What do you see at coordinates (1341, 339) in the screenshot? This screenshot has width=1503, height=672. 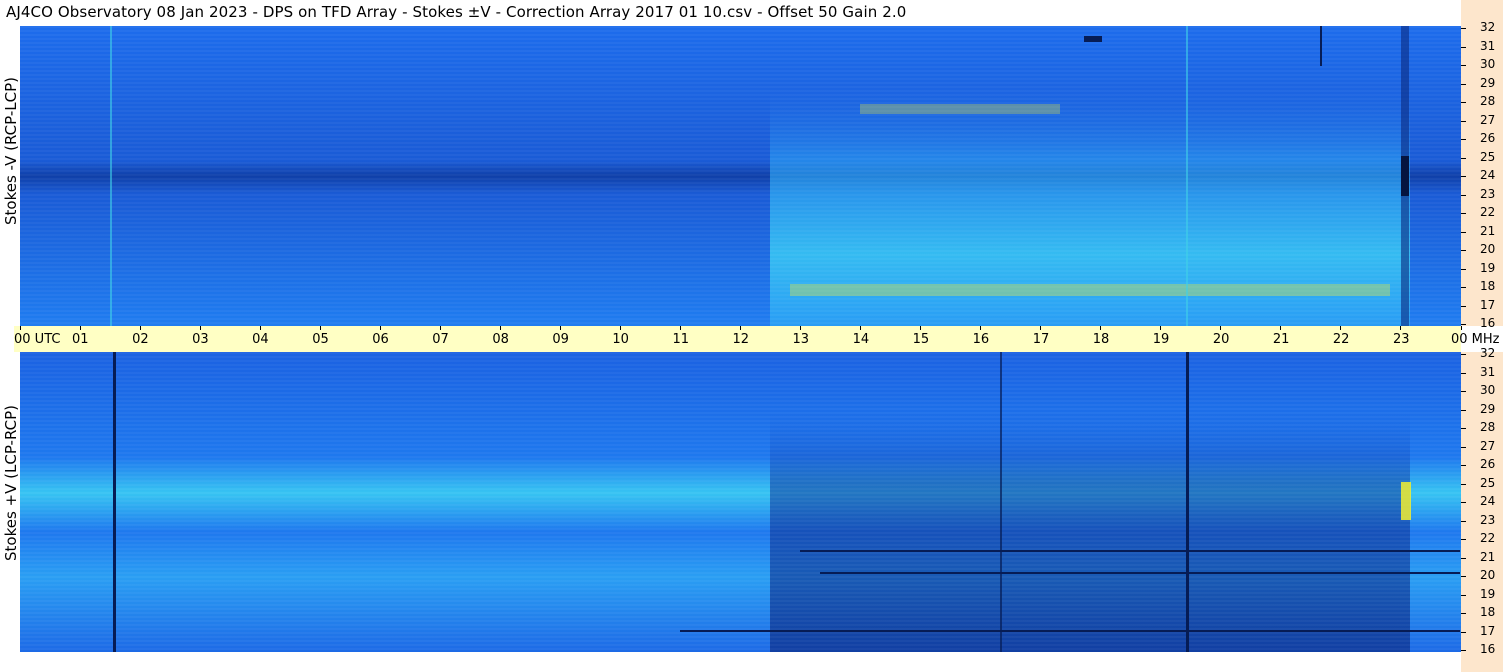 I see `time-axis-label: 22` at bounding box center [1341, 339].